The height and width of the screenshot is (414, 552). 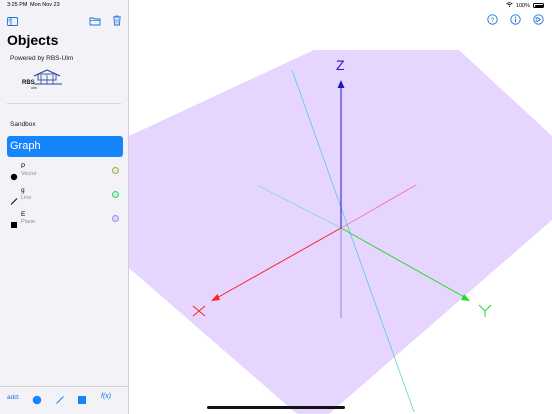 I want to click on battery-percent: 100%, so click(x=522, y=5).